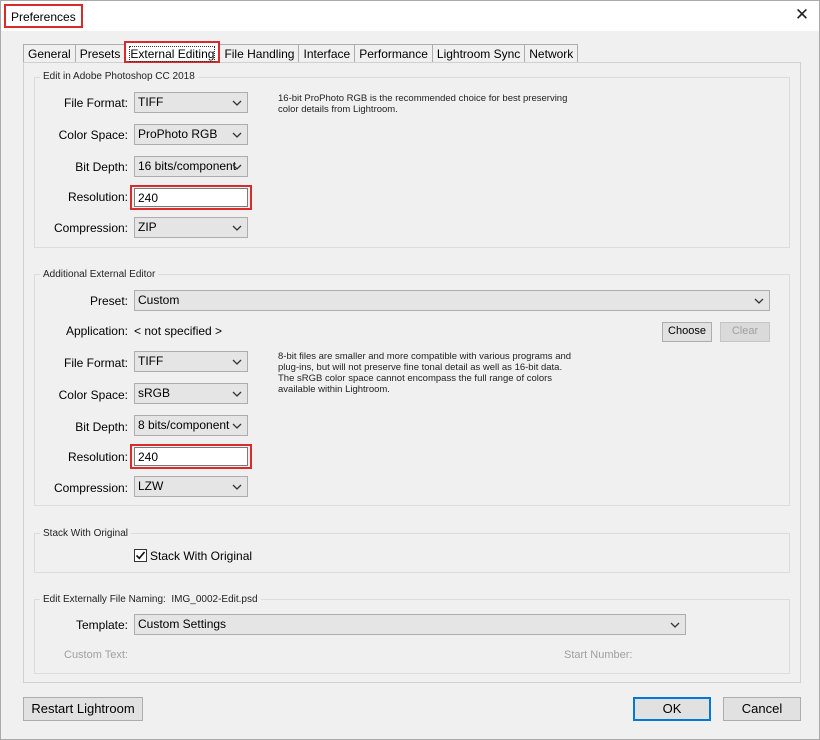 Image resolution: width=820 pixels, height=740 pixels. Describe the element at coordinates (452, 300) in the screenshot. I see `preset-select: Custom` at that location.